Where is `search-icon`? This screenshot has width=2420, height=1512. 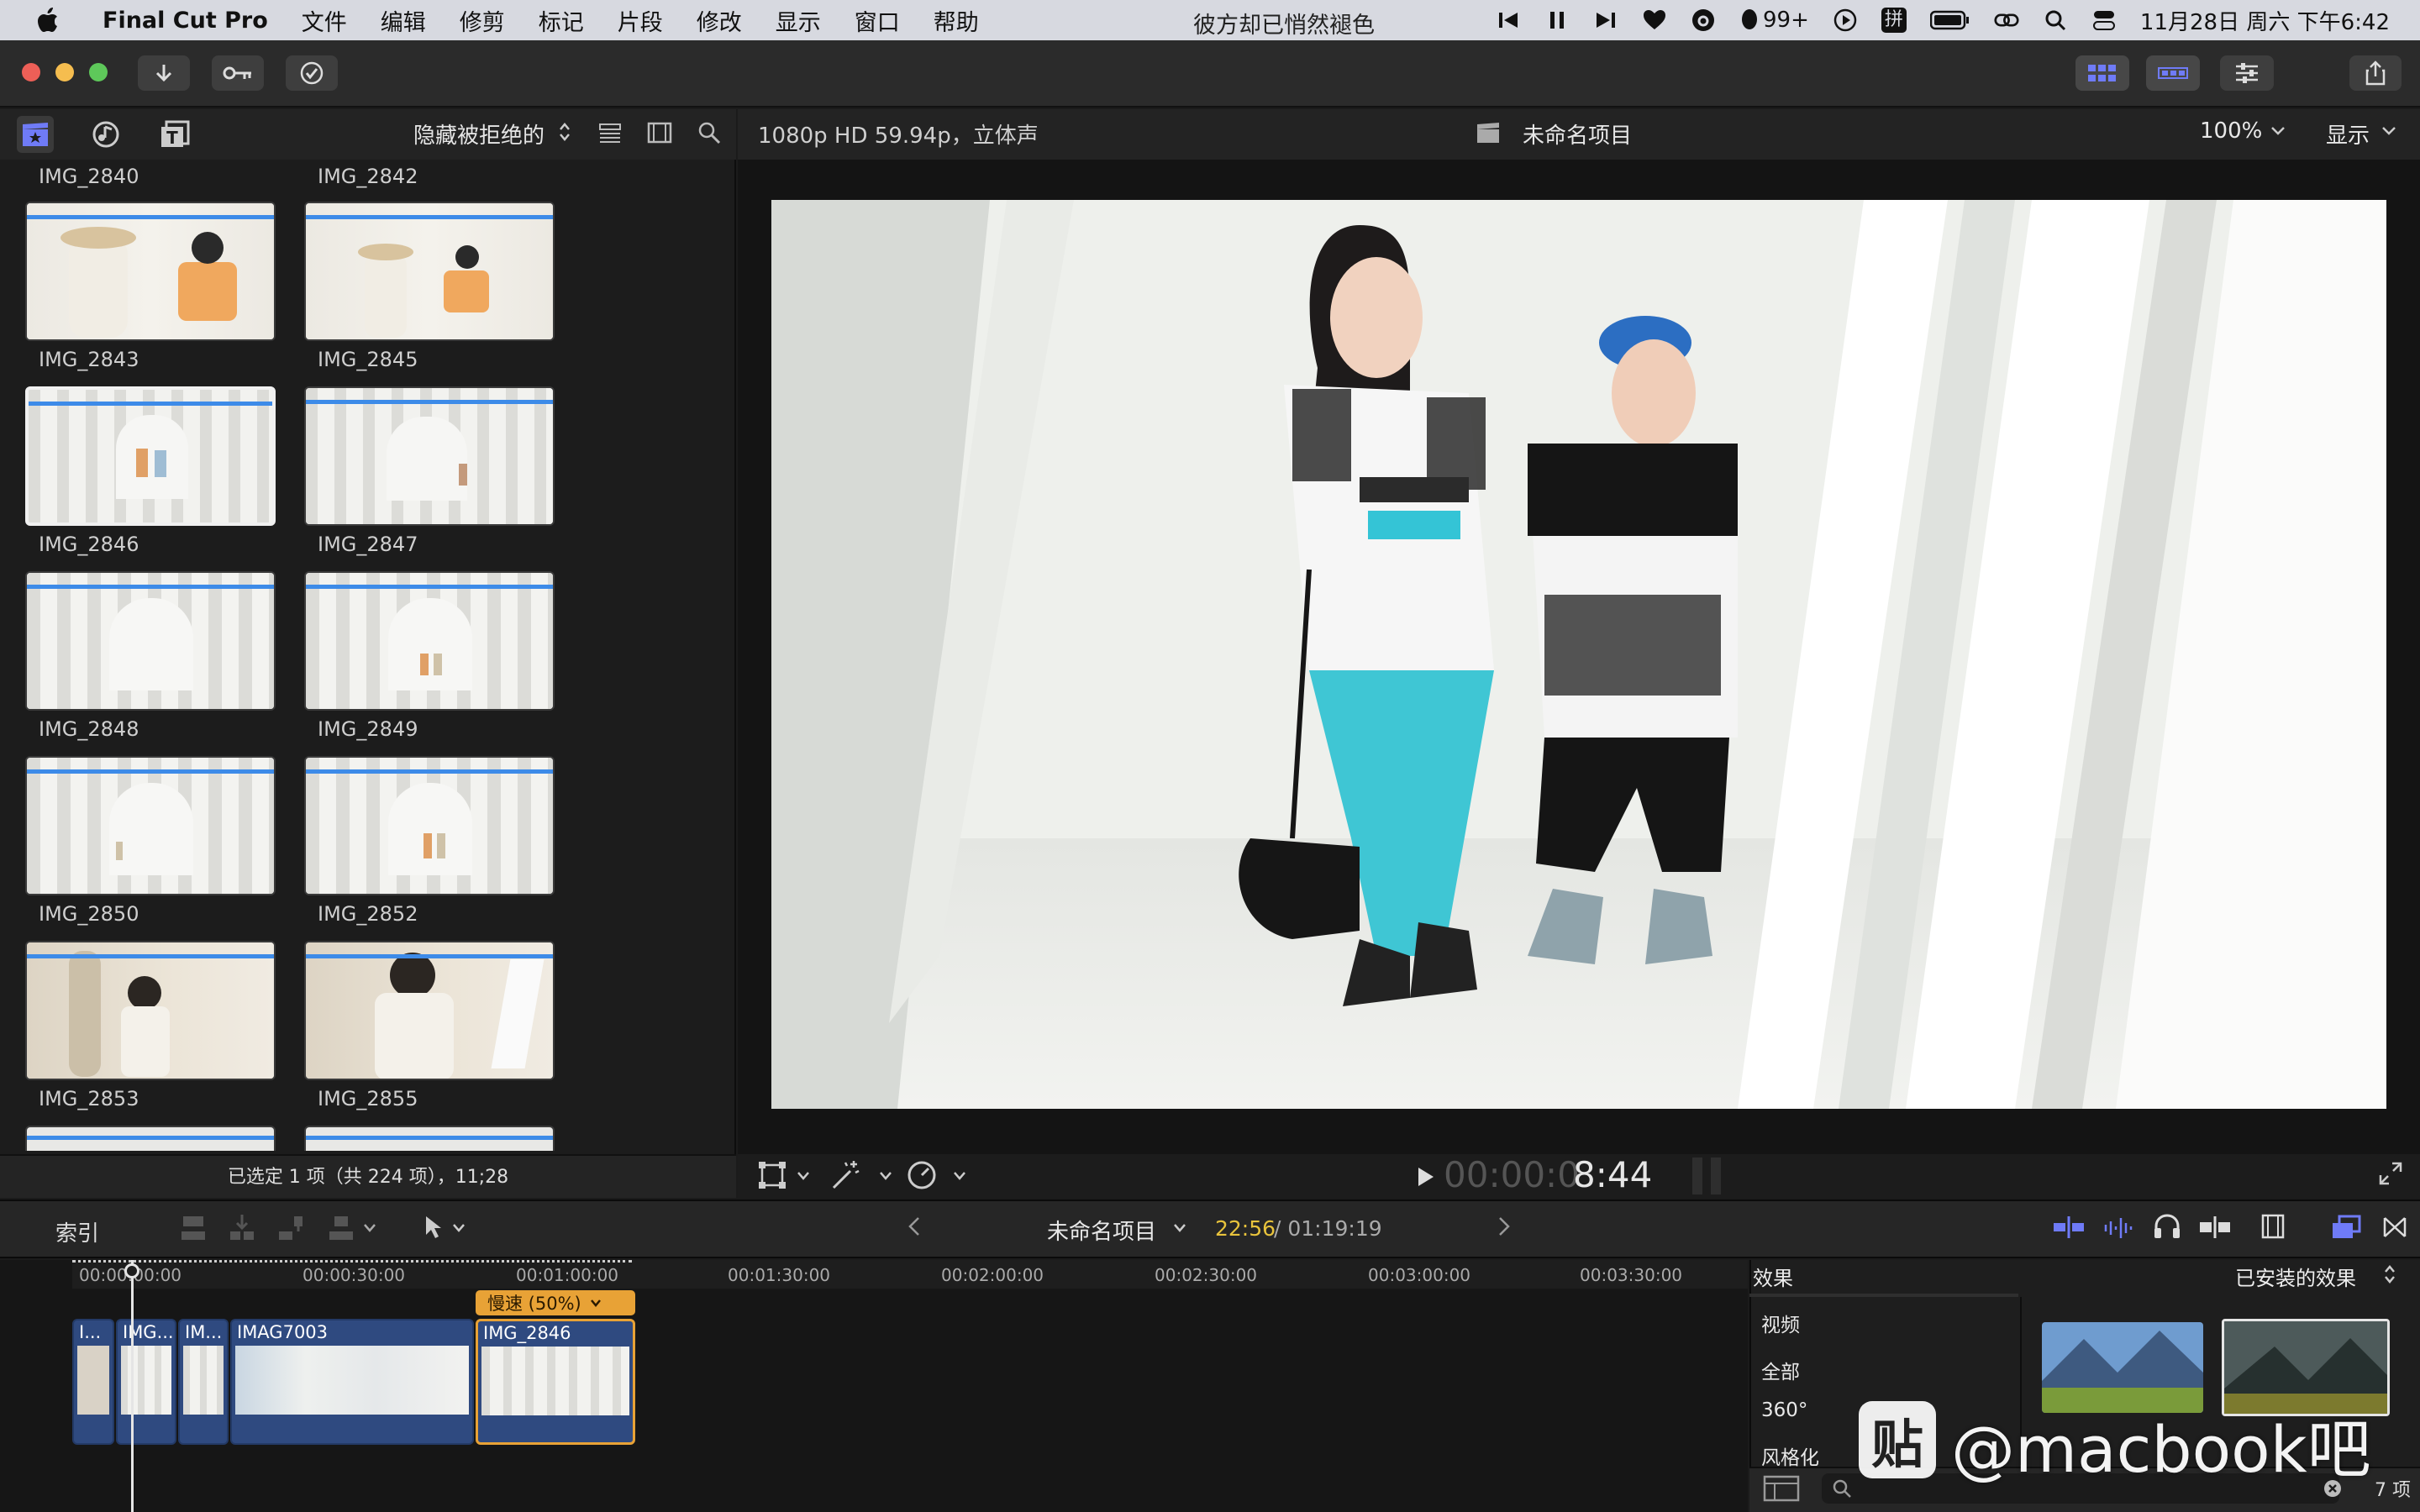
search-icon is located at coordinates (2055, 20).